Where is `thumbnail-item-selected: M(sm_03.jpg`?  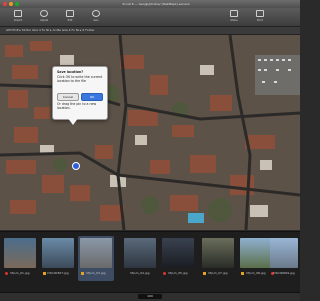 thumbnail-item-selected: M(sm_03.jpg is located at coordinates (96, 258).